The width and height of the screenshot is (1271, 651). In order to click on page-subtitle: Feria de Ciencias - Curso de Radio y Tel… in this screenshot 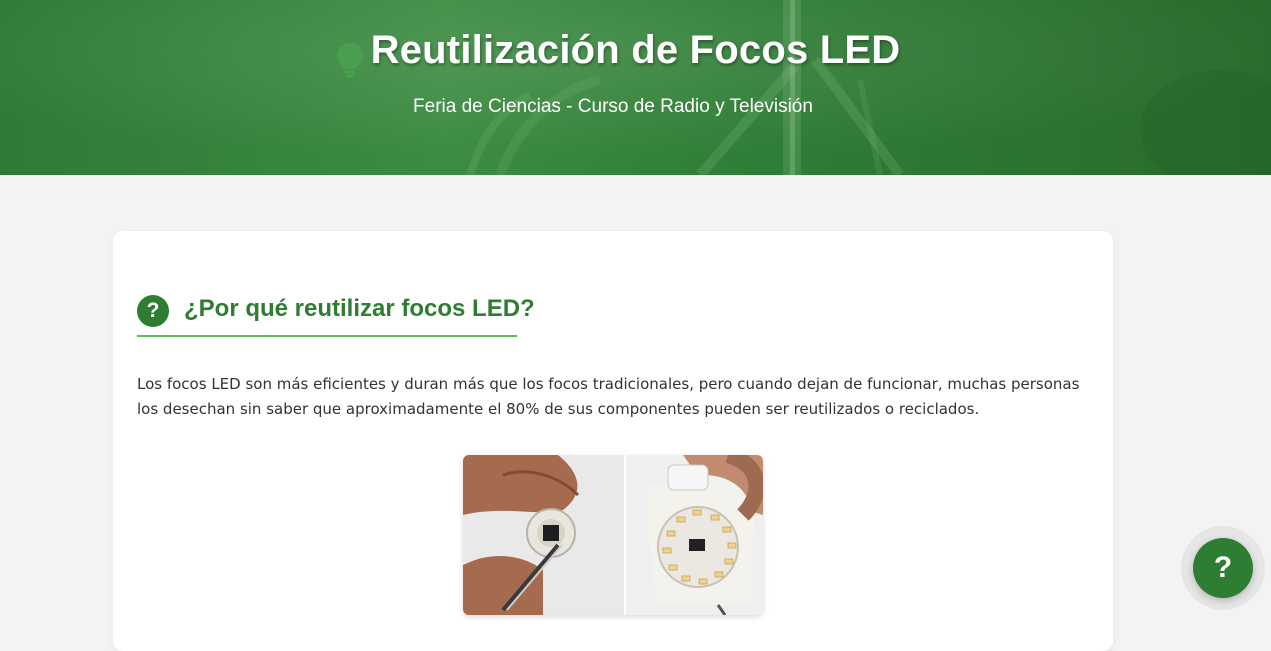, I will do `click(613, 106)`.